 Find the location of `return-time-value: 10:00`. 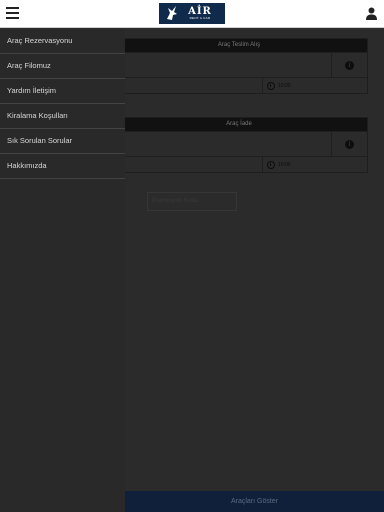

return-time-value: 10:00 is located at coordinates (284, 164).